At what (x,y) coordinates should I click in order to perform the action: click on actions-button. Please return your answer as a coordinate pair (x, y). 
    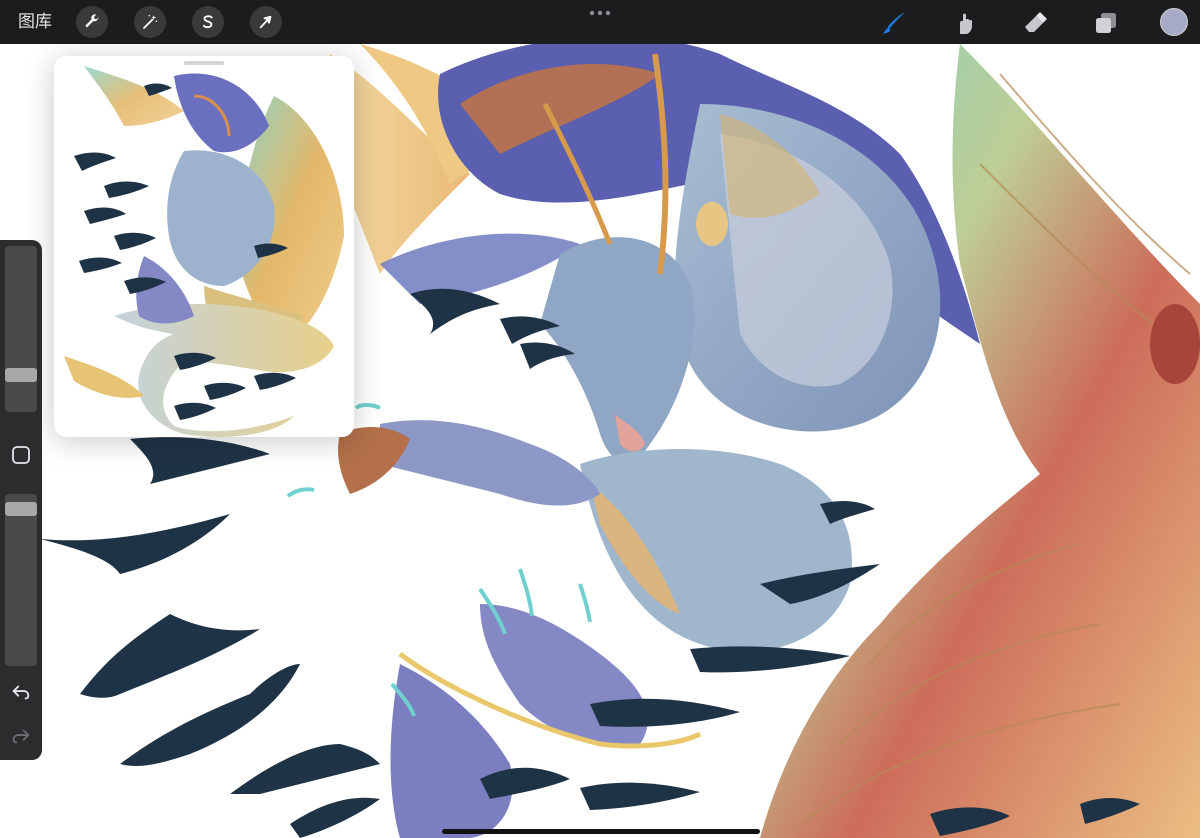
    Looking at the image, I should click on (92, 22).